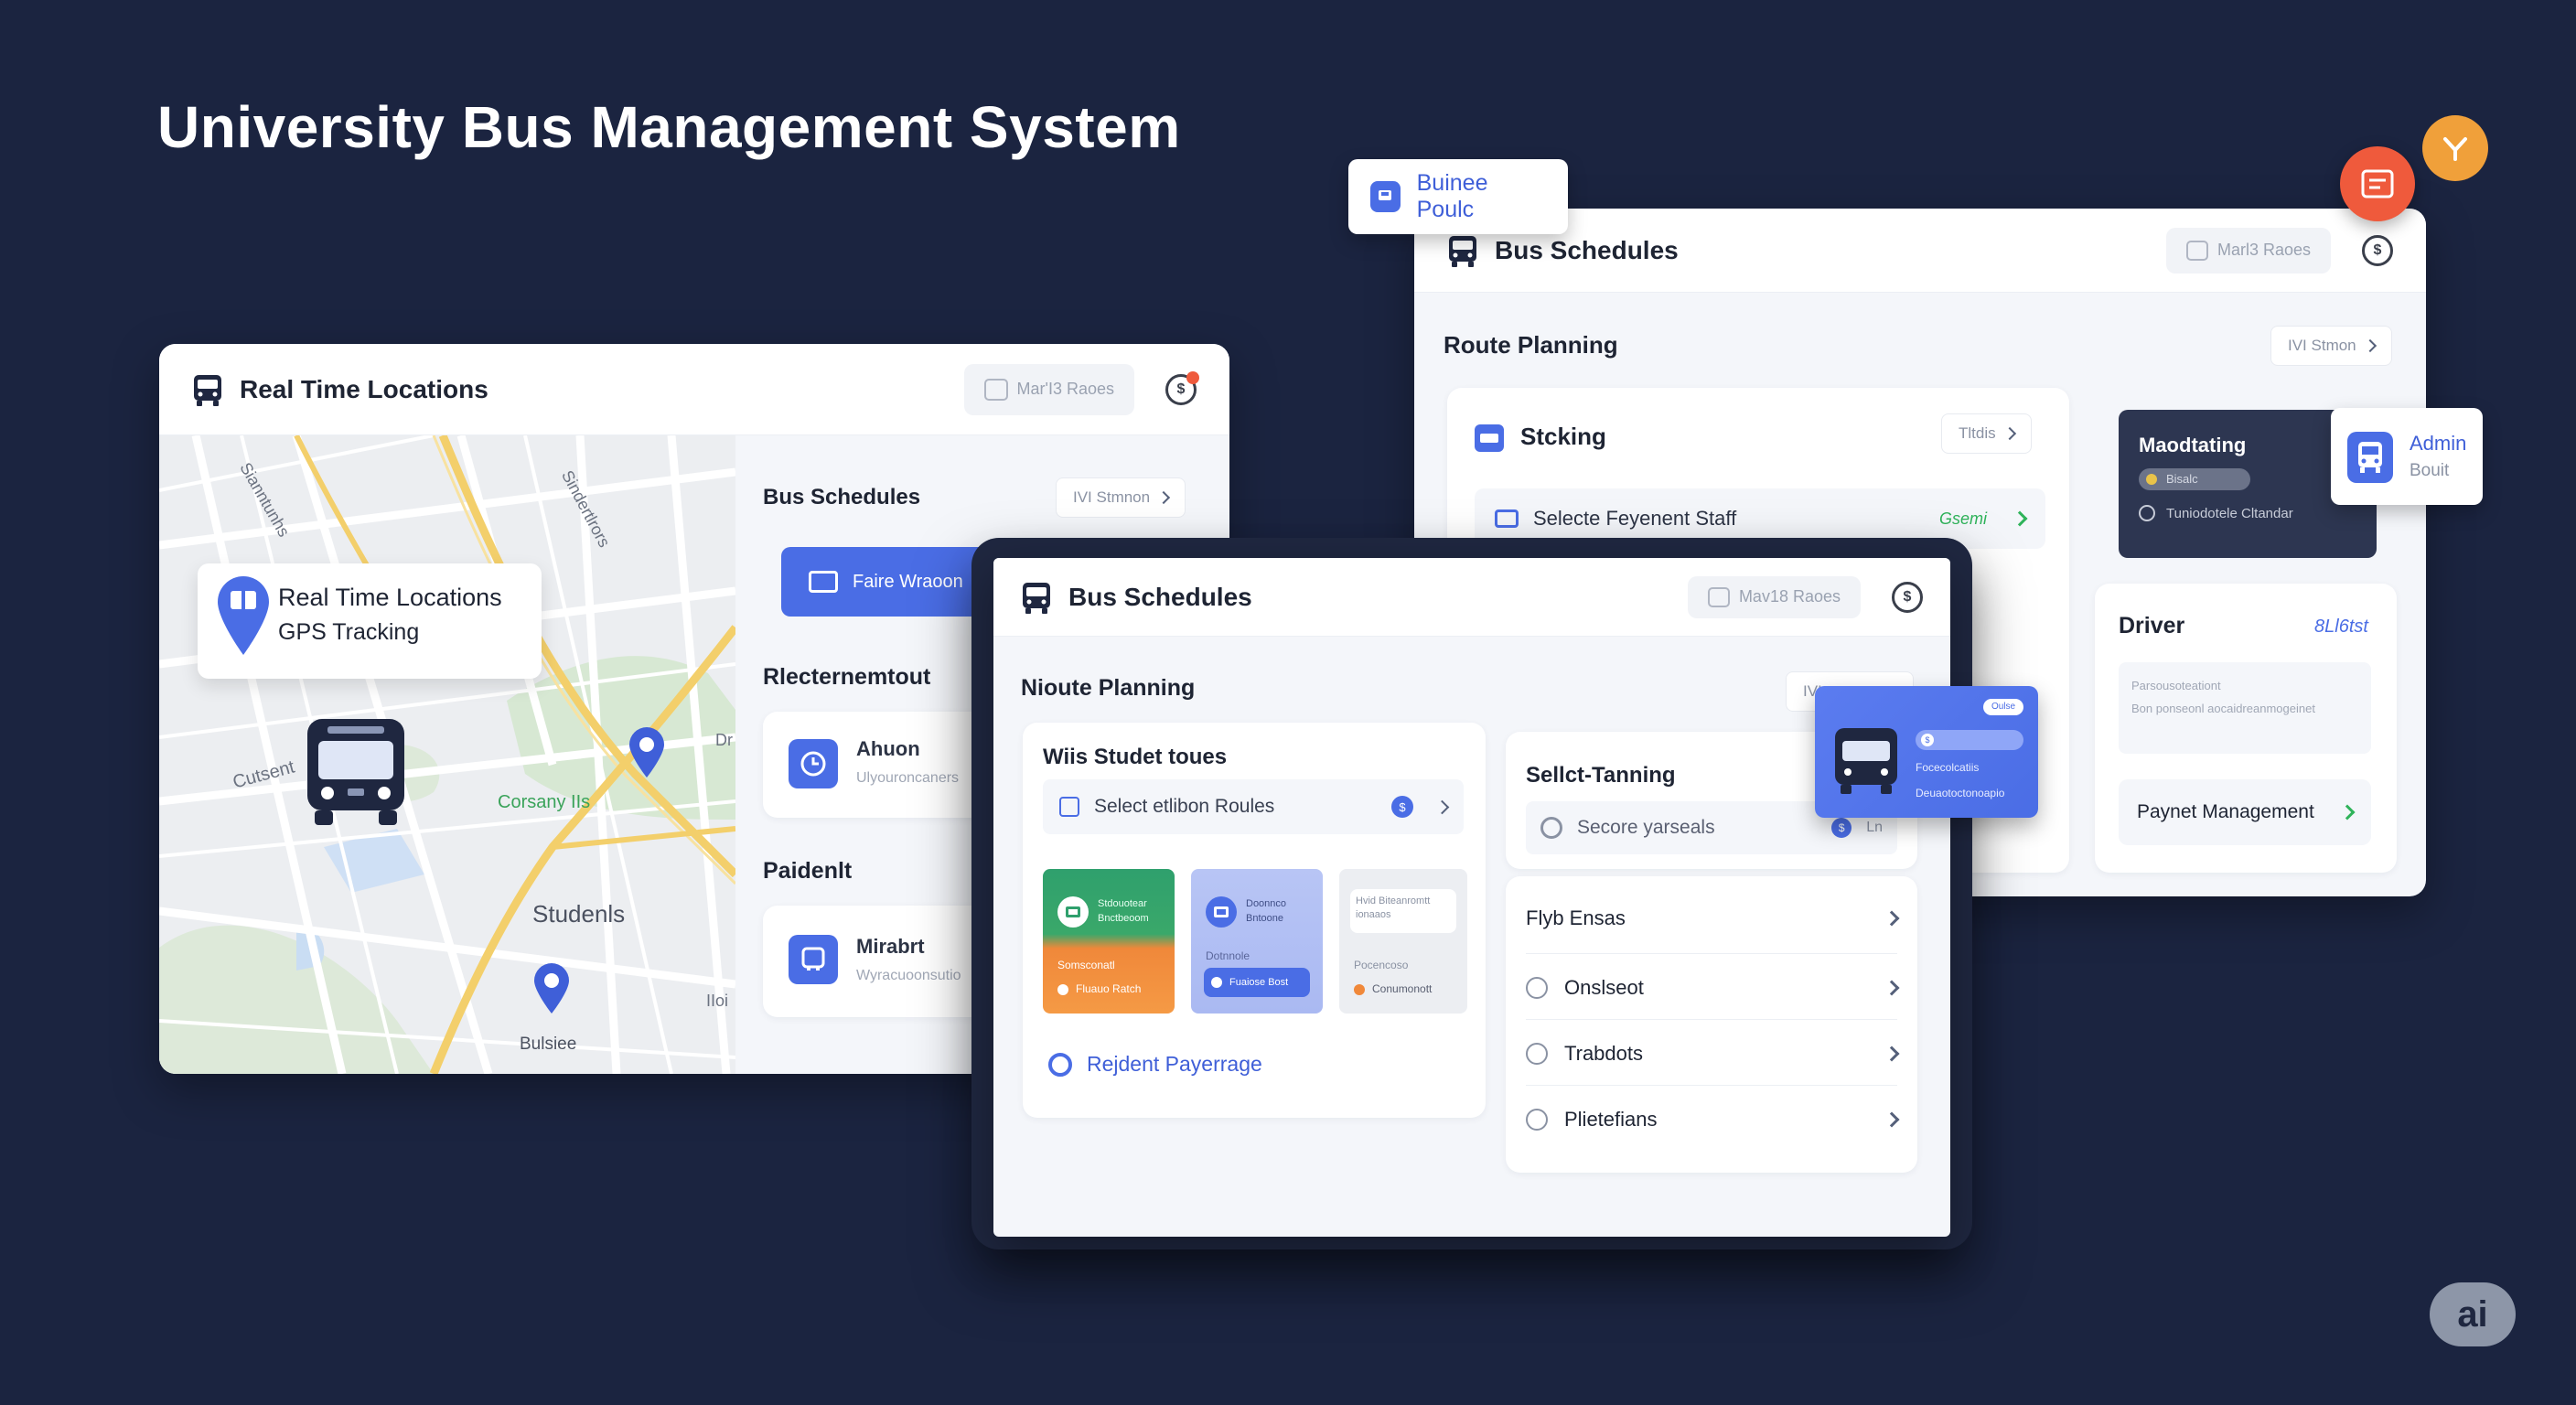 The width and height of the screenshot is (2576, 1405). Describe the element at coordinates (2176, 686) in the screenshot. I see `driver-info-line: Parsousoteationt` at that location.